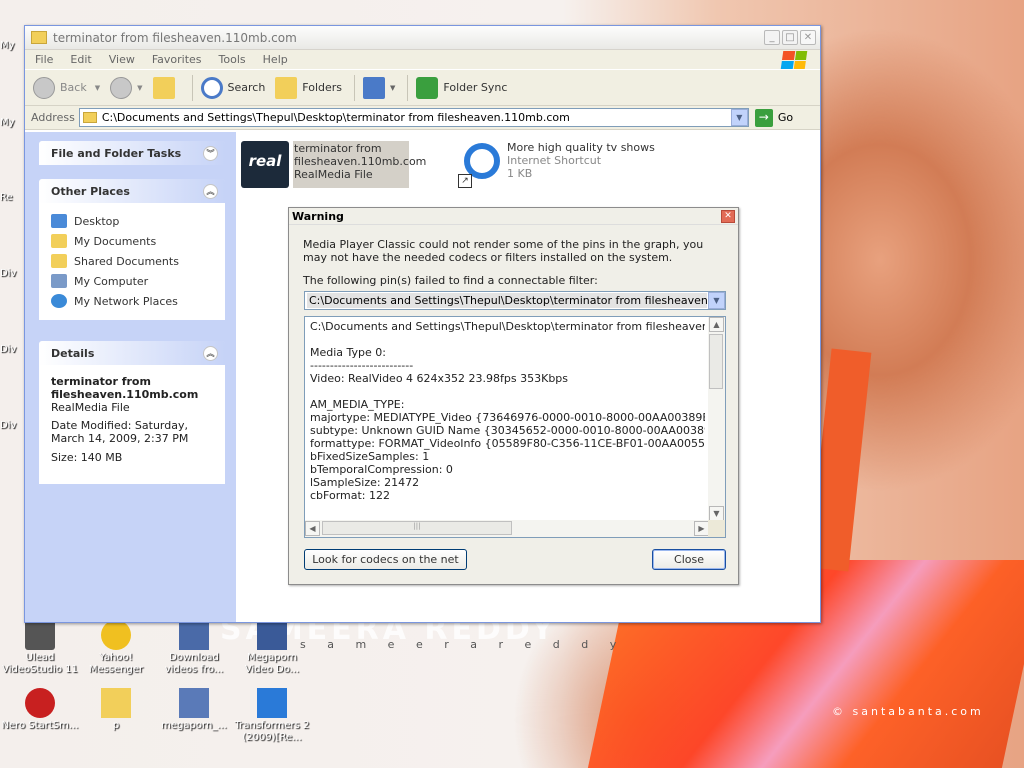 The image size is (1024, 768). What do you see at coordinates (211, 87) in the screenshot?
I see `search-icon` at bounding box center [211, 87].